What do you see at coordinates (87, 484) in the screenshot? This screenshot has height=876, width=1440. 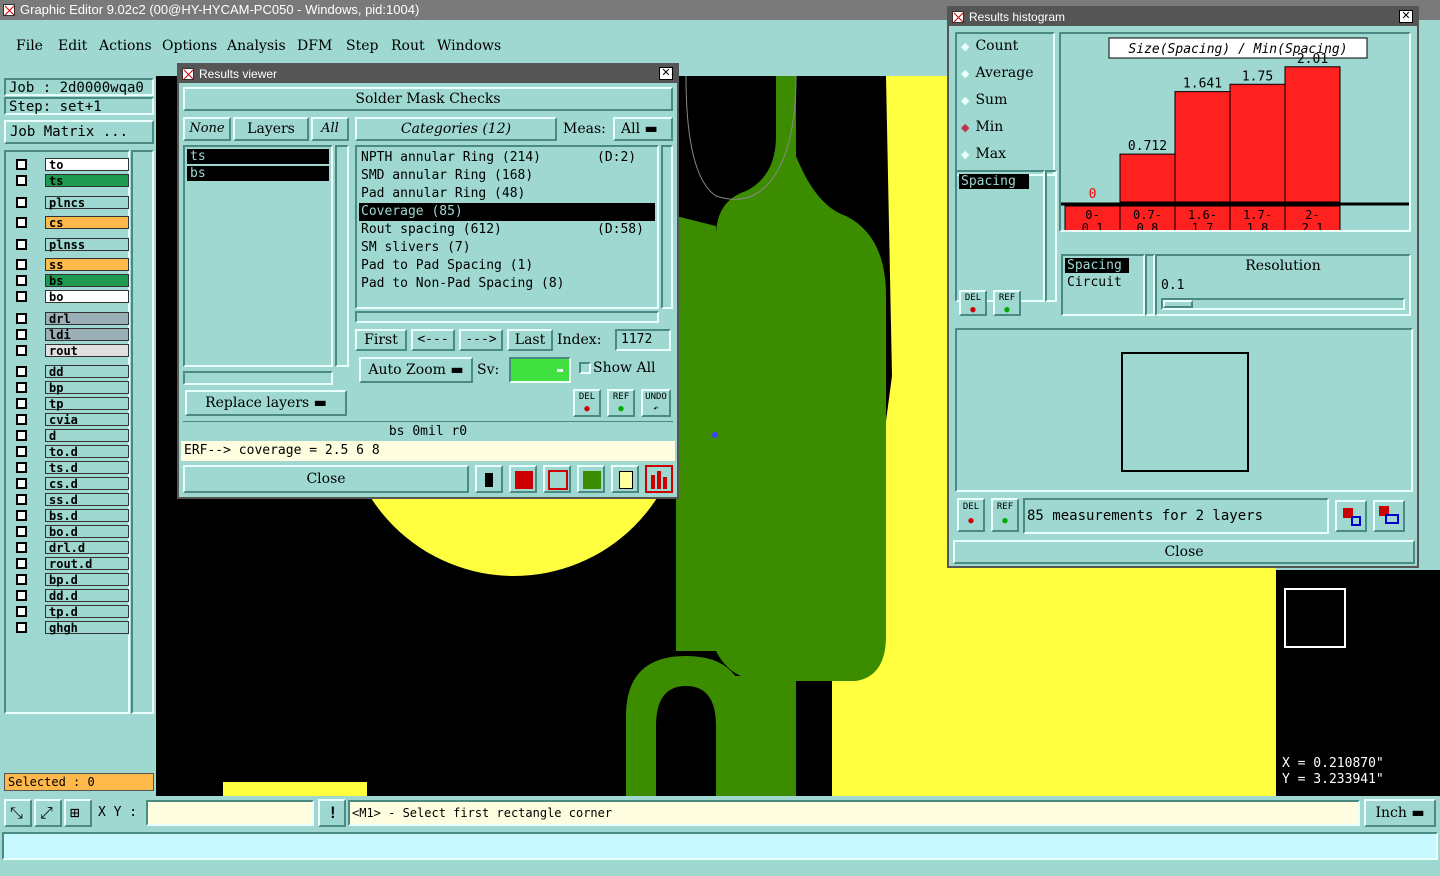 I see `layer-name: cs.d` at bounding box center [87, 484].